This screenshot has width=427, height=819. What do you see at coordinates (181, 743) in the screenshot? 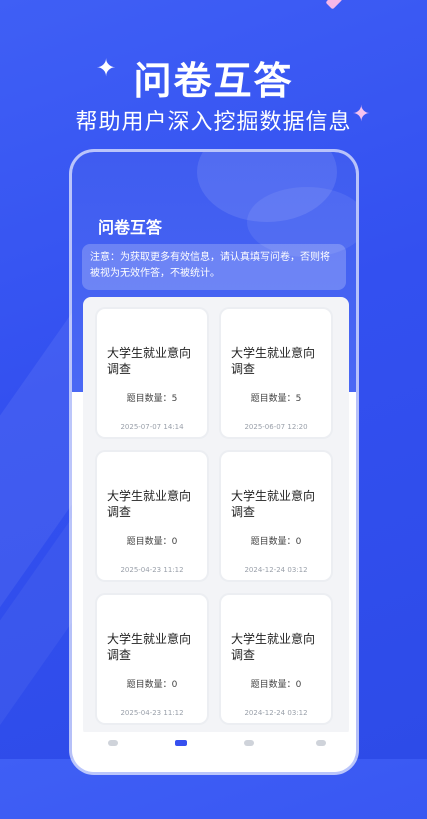
I see `survey-icon` at bounding box center [181, 743].